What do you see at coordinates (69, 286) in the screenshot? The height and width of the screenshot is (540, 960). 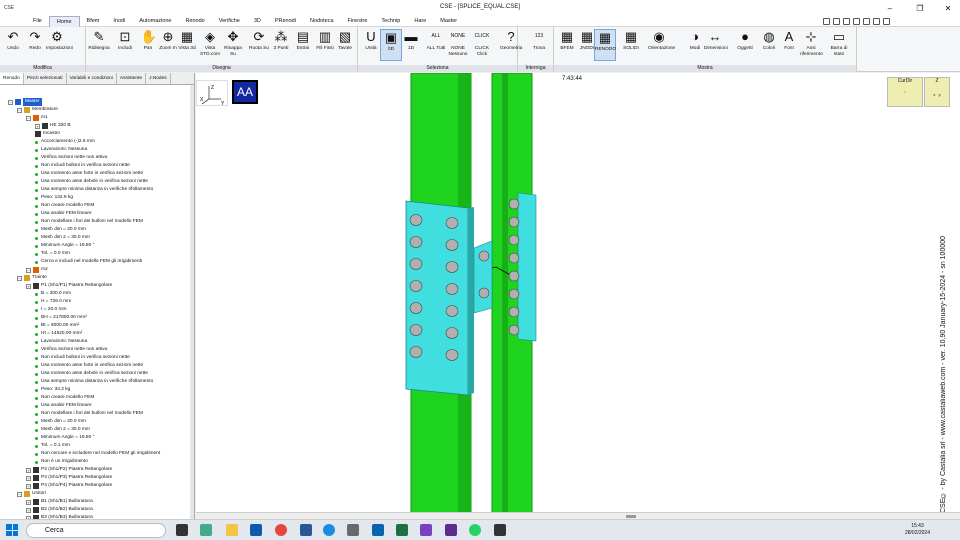 I see `tree-node: + P1 (Sh1/P1) Piastra Rettangolare` at bounding box center [69, 286].